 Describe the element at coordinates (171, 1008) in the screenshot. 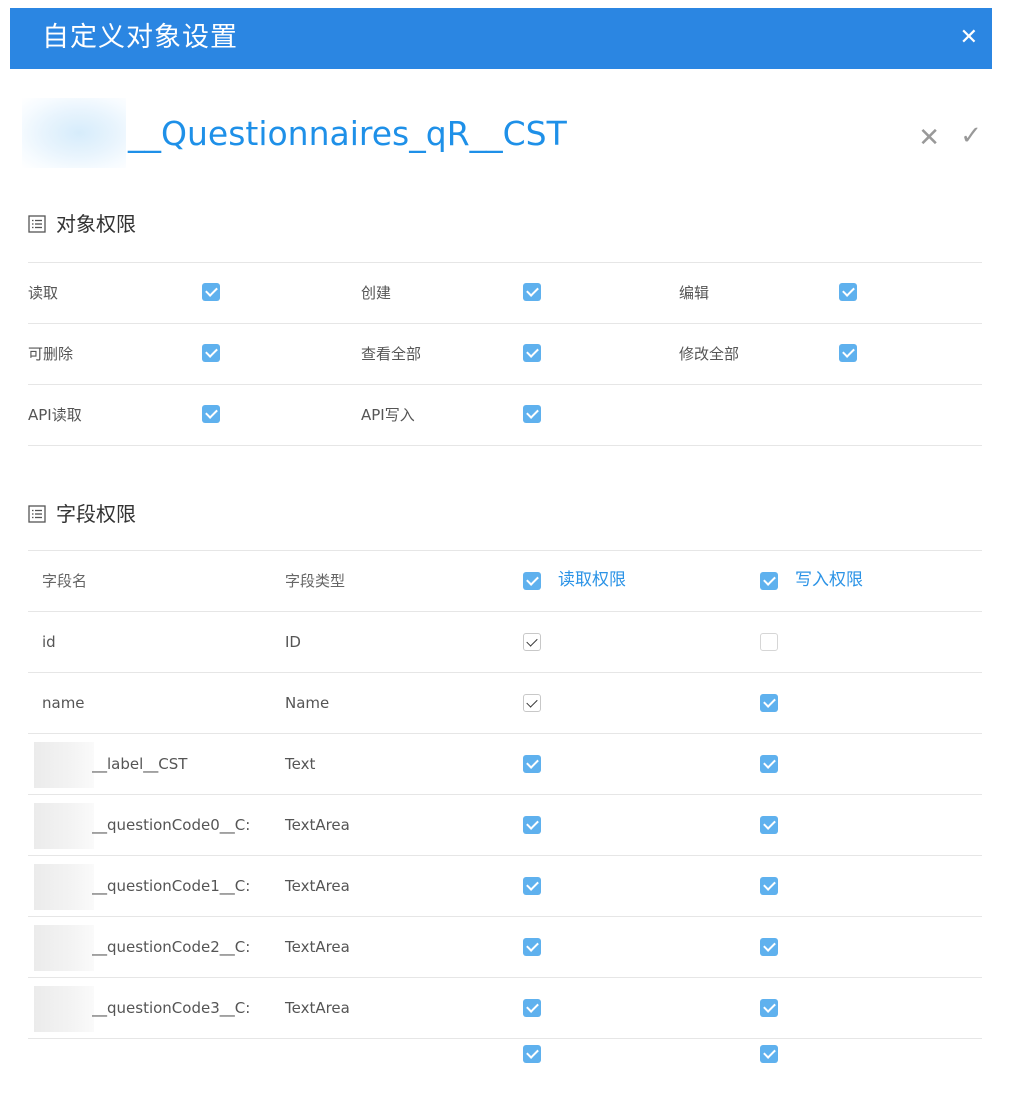

I see `field-name: __questionCode3__C:` at that location.